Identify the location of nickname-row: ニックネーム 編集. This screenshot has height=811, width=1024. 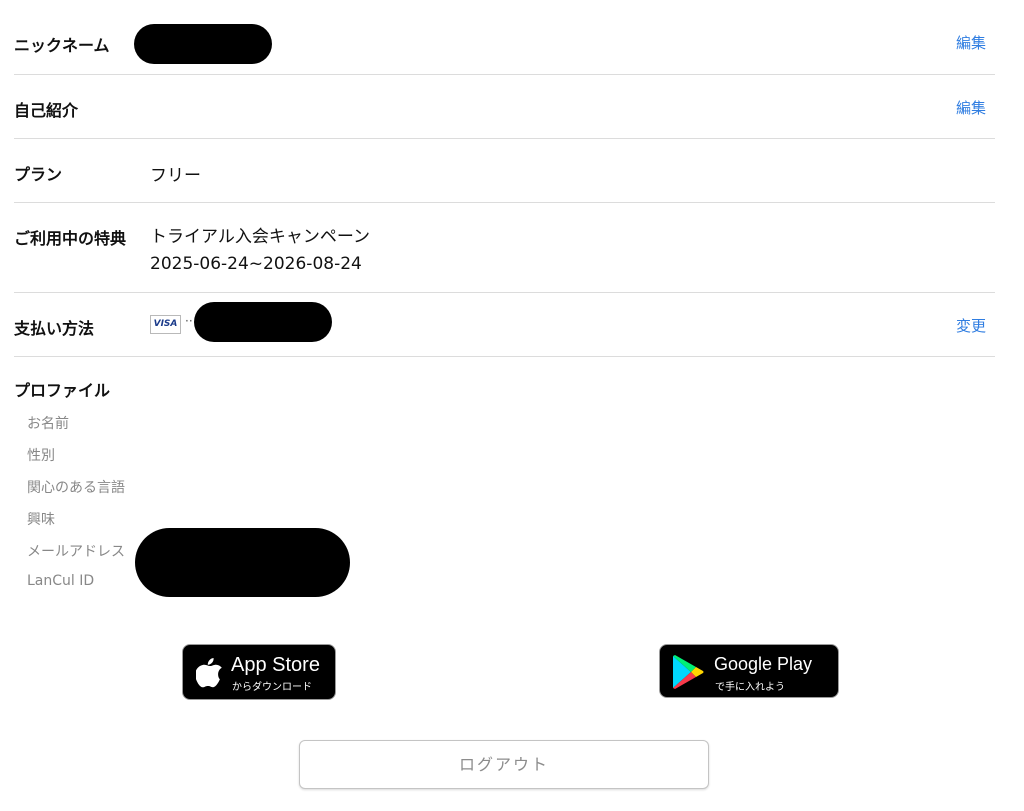
(504, 42).